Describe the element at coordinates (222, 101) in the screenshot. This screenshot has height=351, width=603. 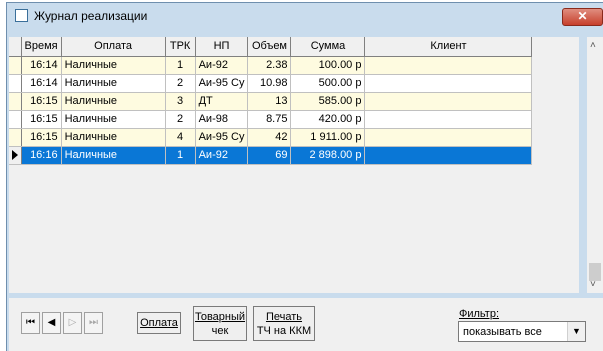
I see `cell-np: ДТ` at that location.